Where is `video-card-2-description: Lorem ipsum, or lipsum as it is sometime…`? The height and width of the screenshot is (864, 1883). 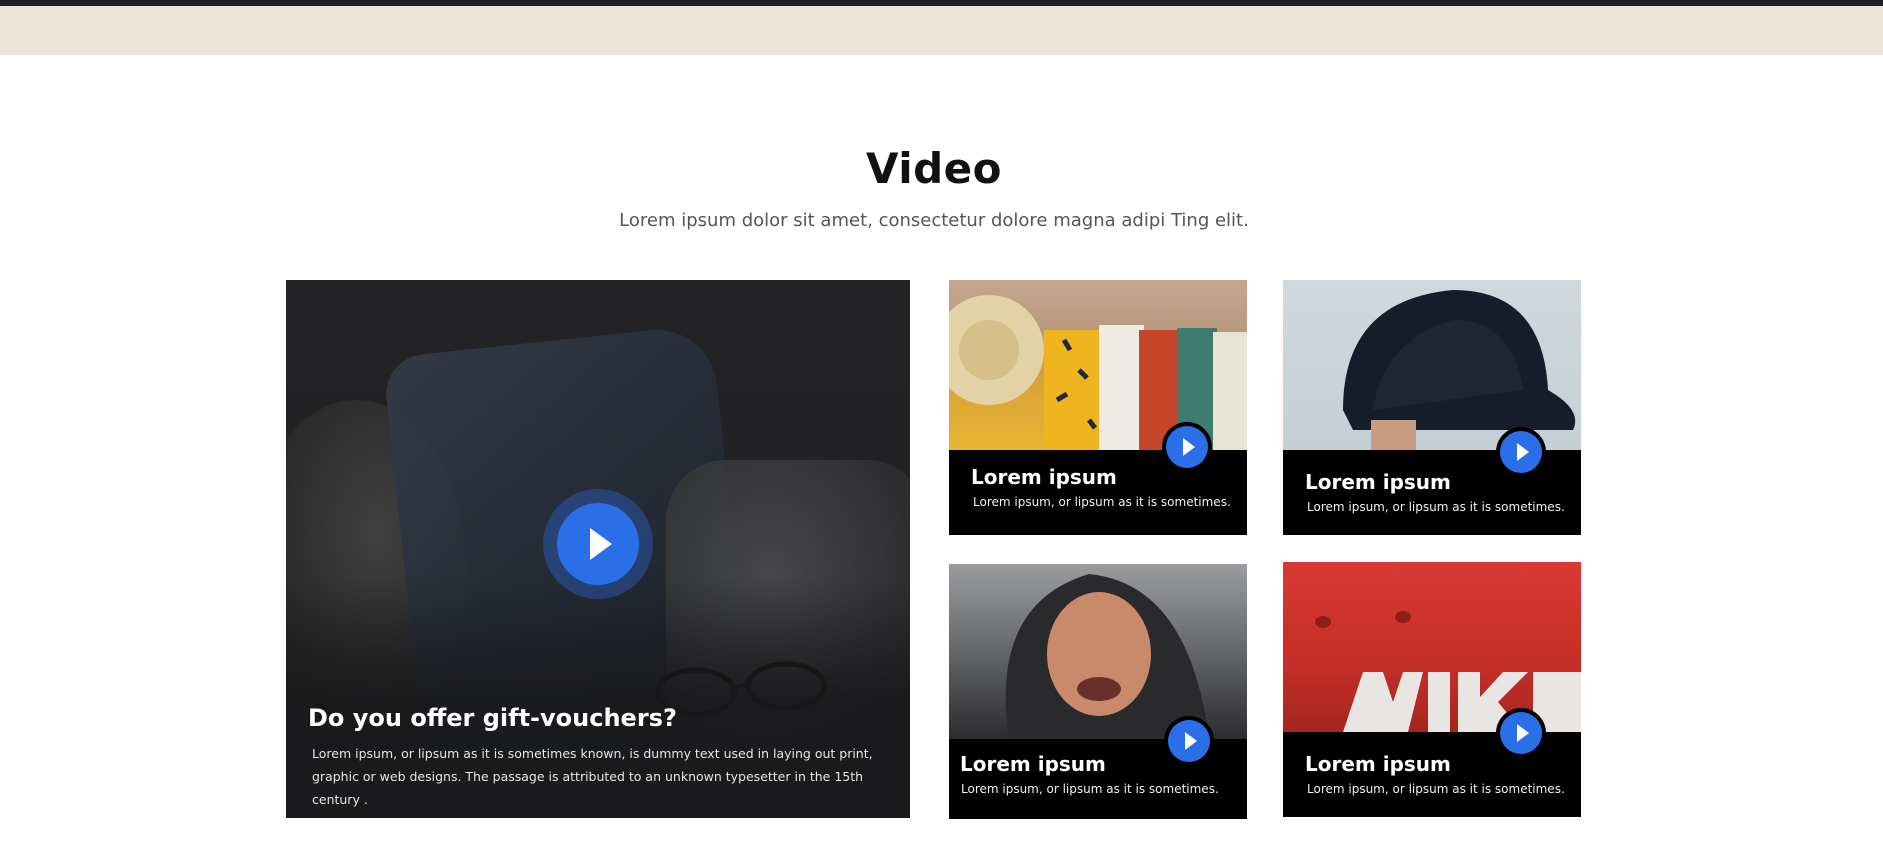 video-card-2-description: Lorem ipsum, or lipsum as it is sometime… is located at coordinates (1436, 507).